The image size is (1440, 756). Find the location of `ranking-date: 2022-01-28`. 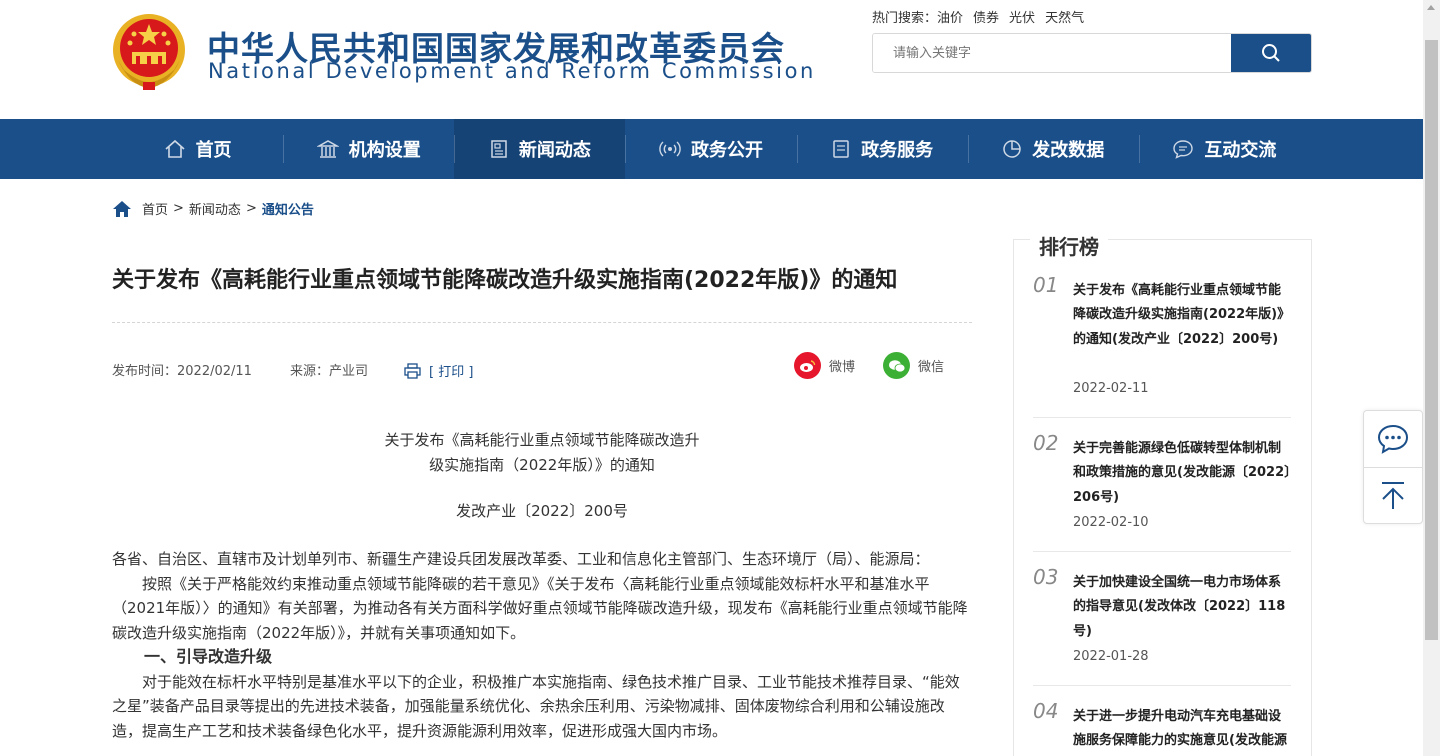

ranking-date: 2022-01-28 is located at coordinates (1111, 656).